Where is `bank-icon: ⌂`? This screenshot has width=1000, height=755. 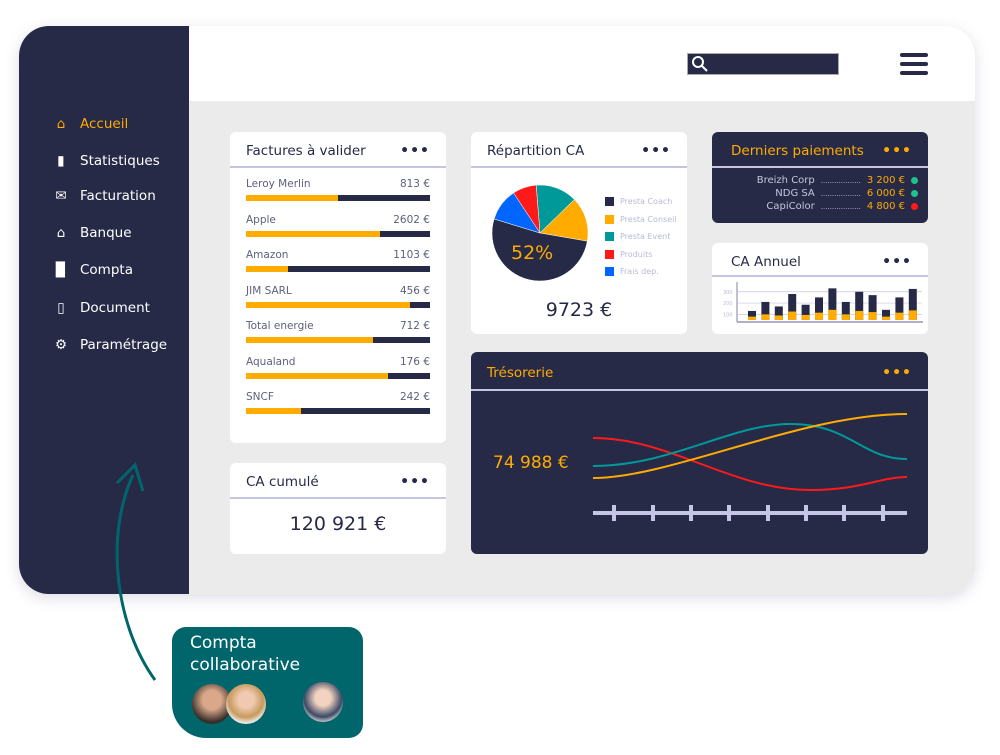 bank-icon: ⌂ is located at coordinates (61, 233).